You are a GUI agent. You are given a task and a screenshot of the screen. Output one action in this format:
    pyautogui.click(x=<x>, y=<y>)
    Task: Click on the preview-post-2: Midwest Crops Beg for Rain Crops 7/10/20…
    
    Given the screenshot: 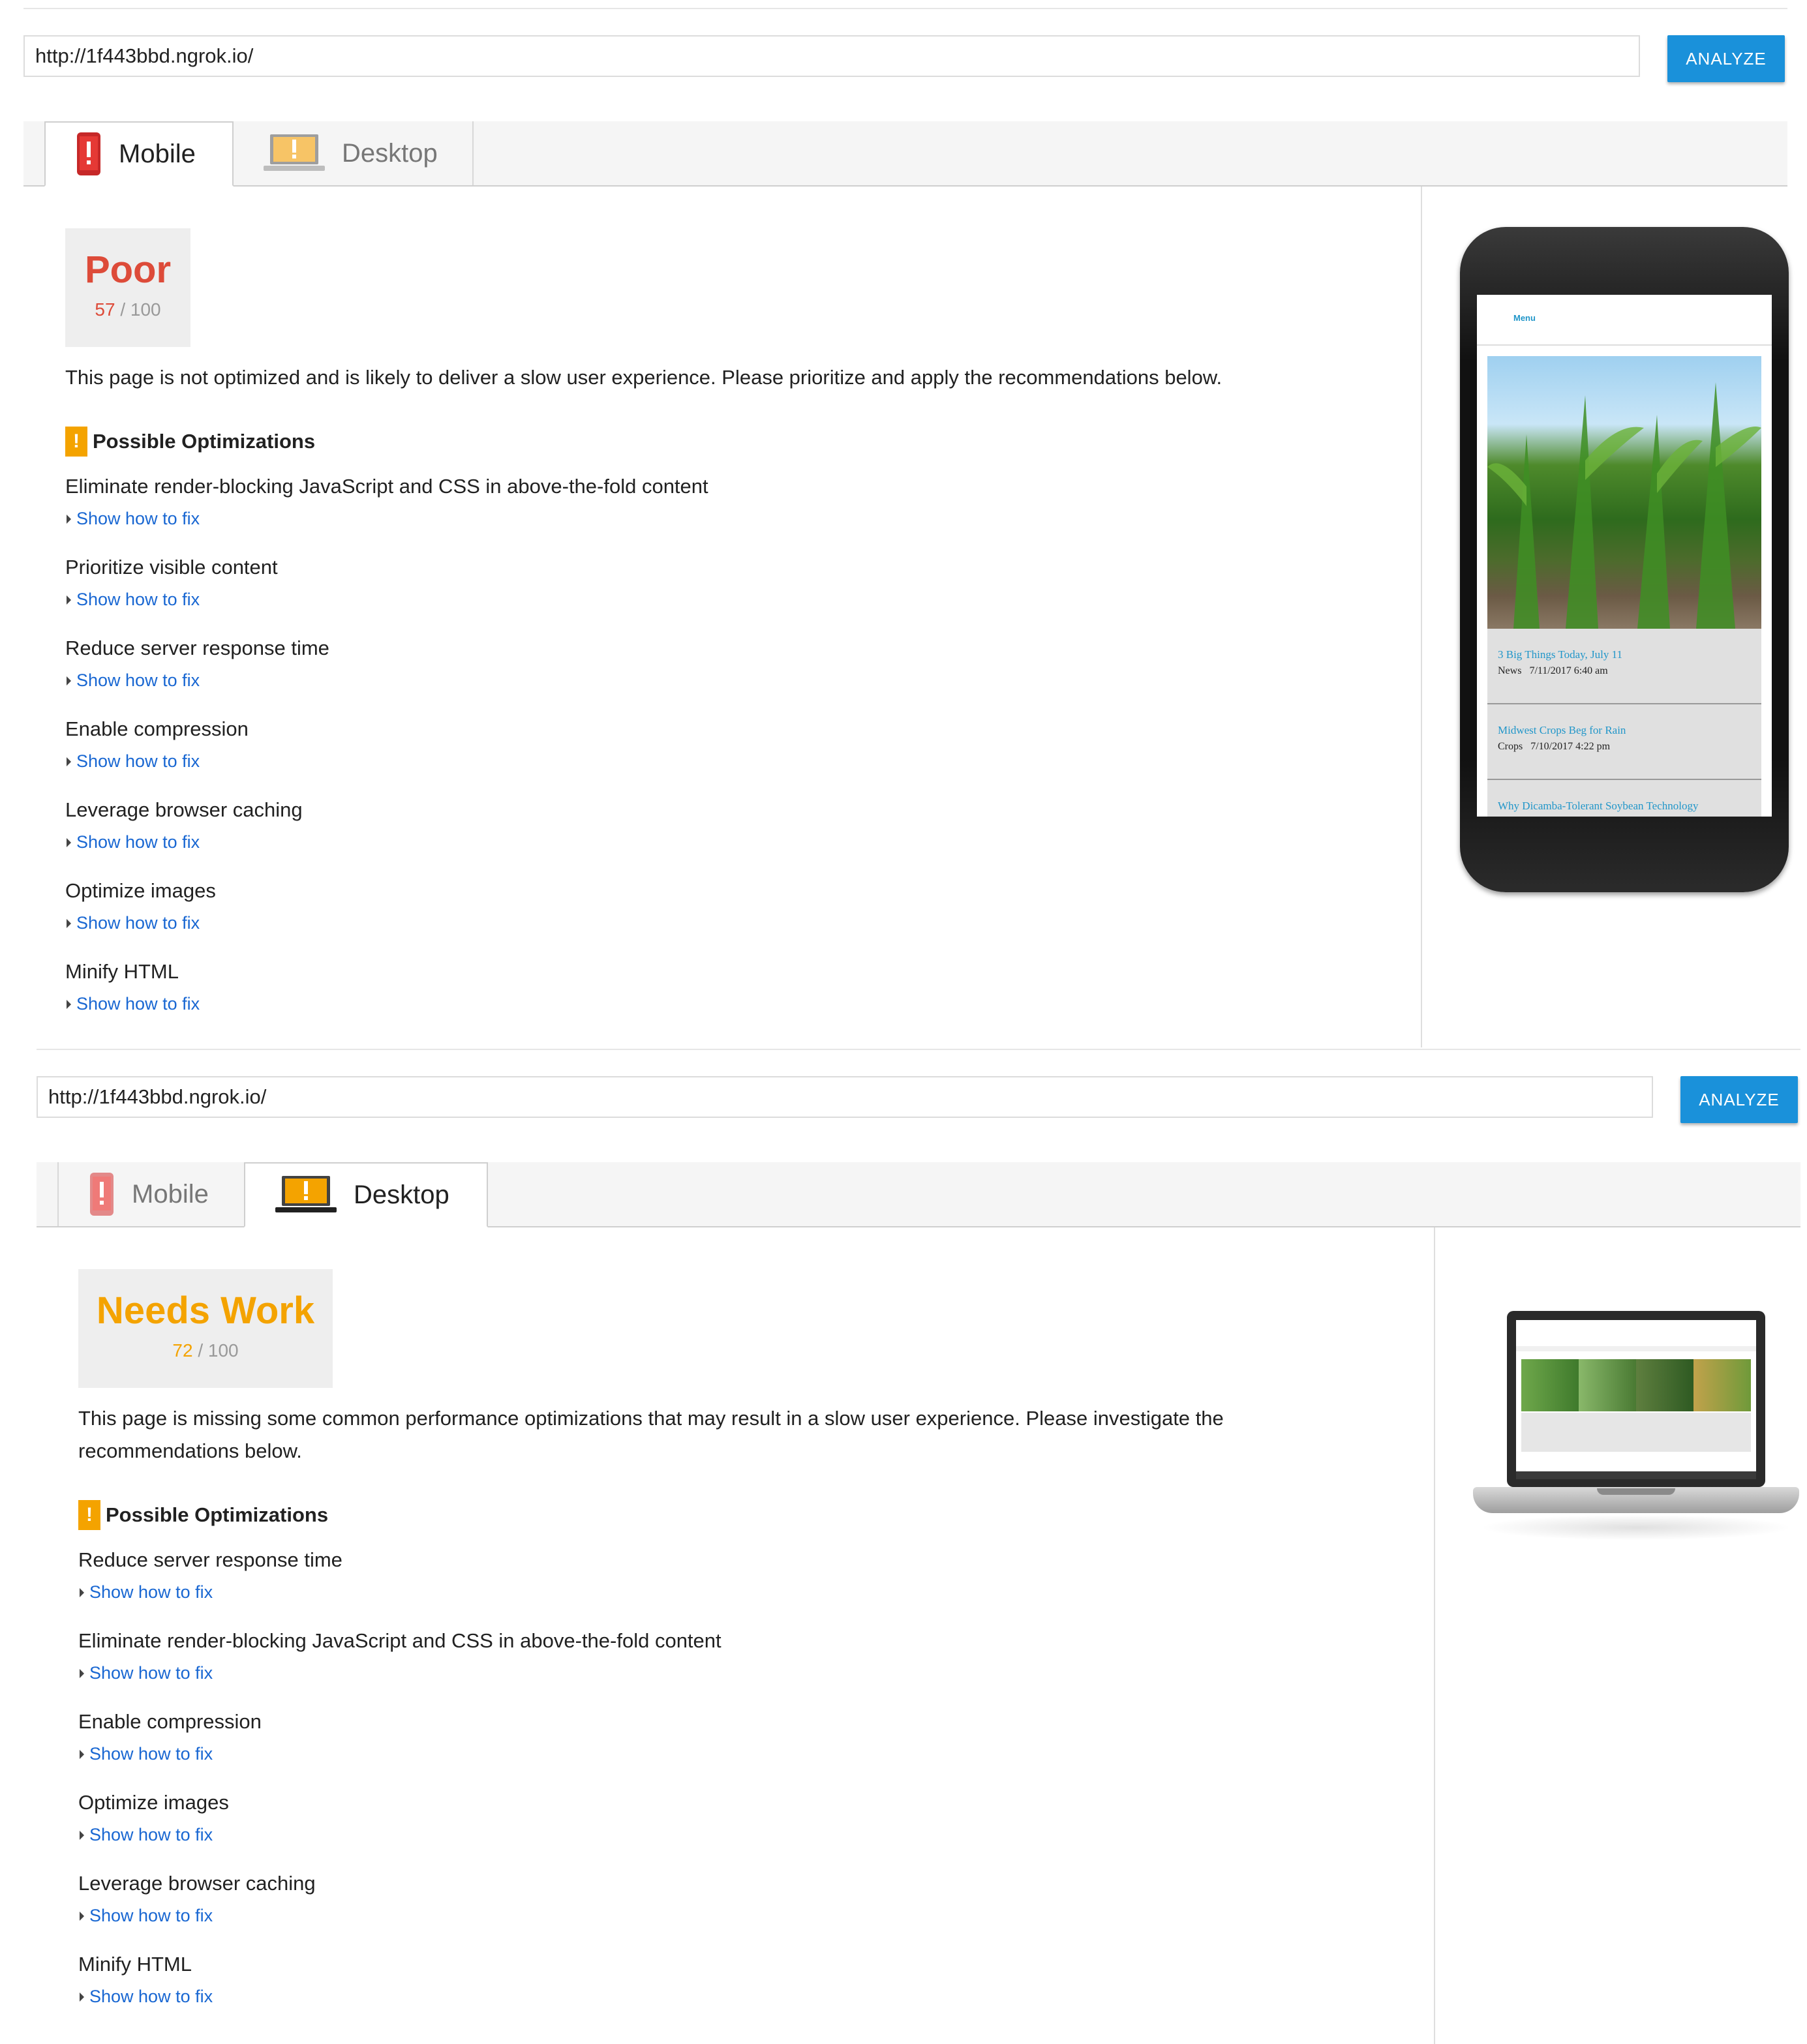 What is the action you would take?
    pyautogui.click(x=1624, y=742)
    